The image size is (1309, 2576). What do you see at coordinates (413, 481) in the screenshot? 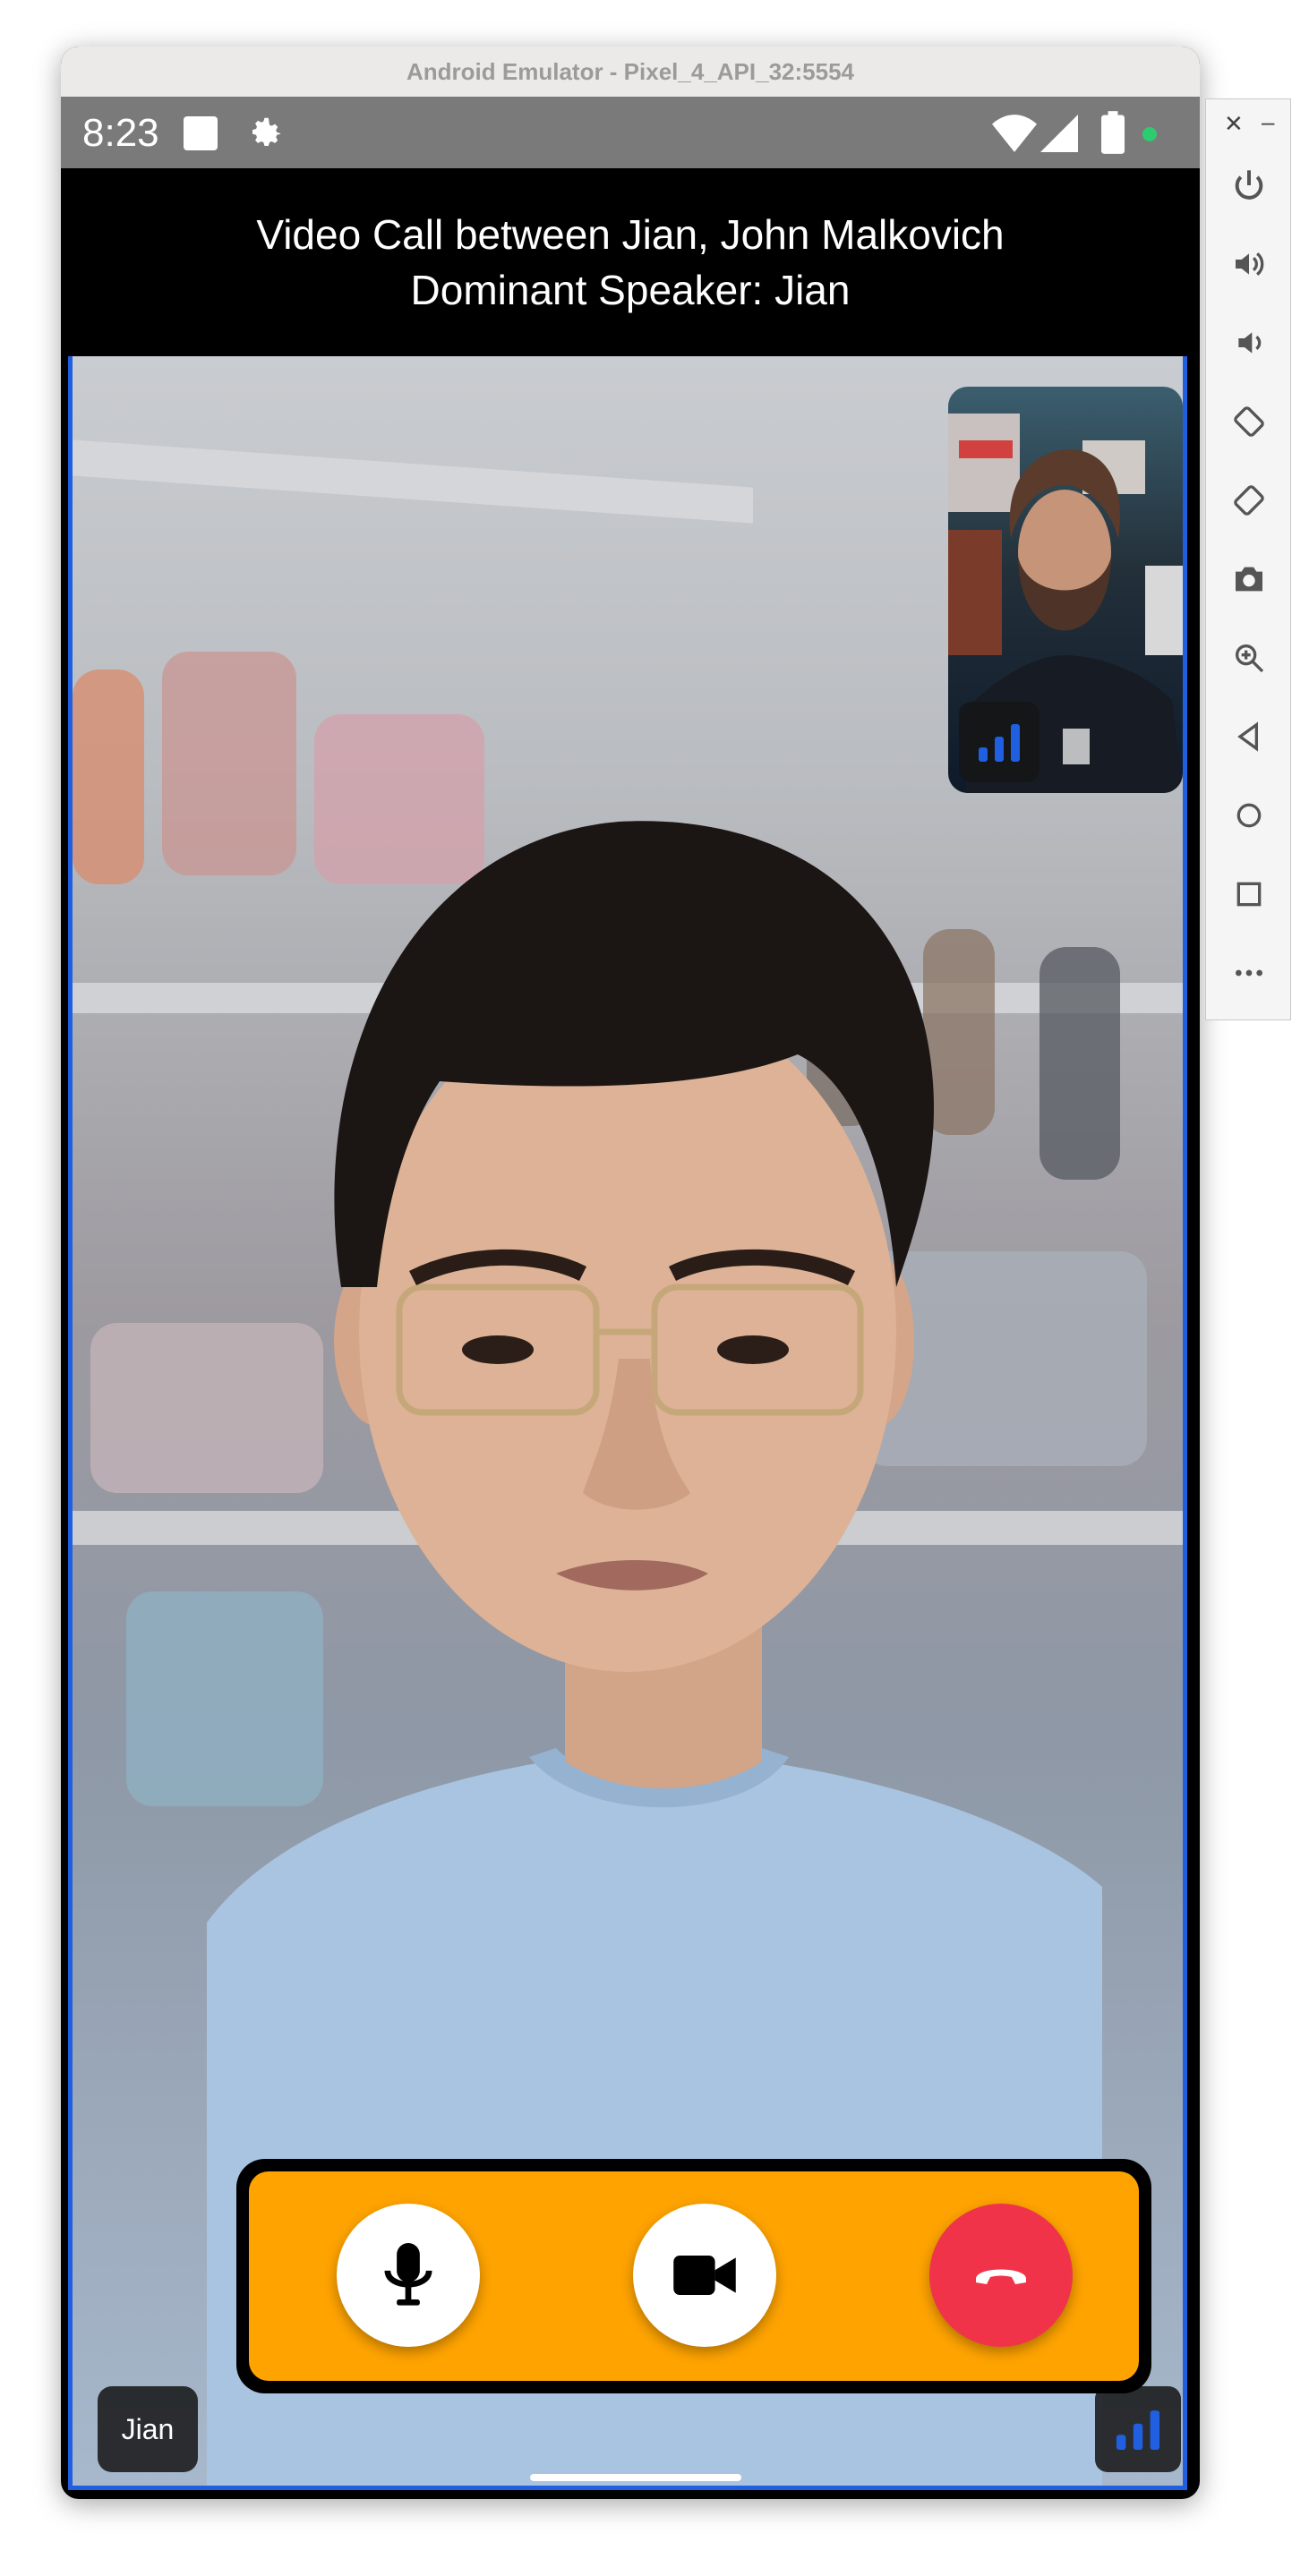
I see `background-shelf` at bounding box center [413, 481].